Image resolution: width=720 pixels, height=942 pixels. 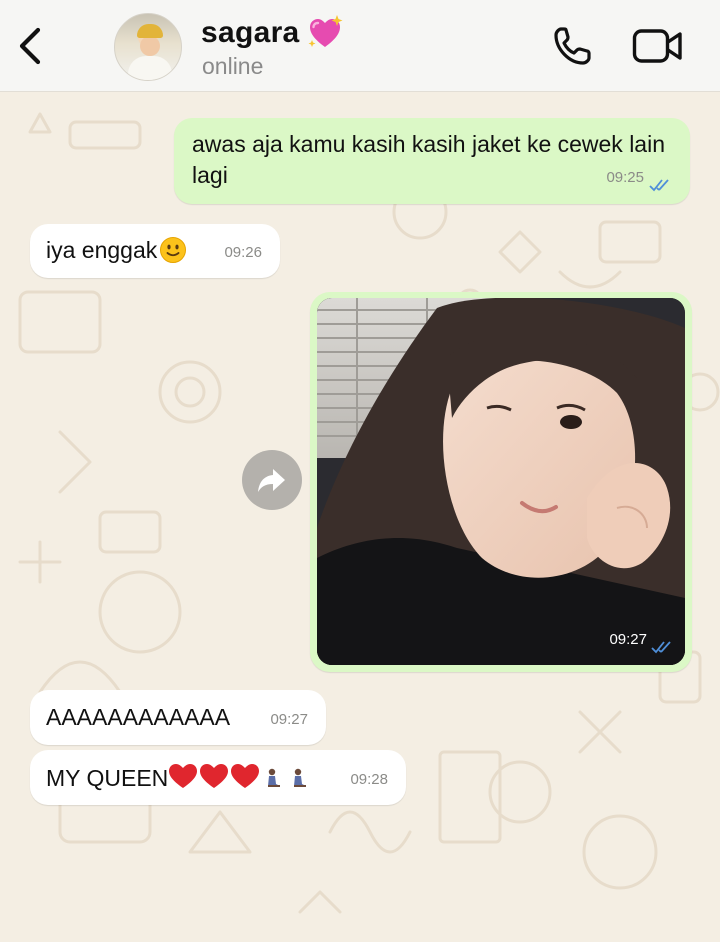 I want to click on message-incoming: MY QUEEN 09:28, so click(x=218, y=777).